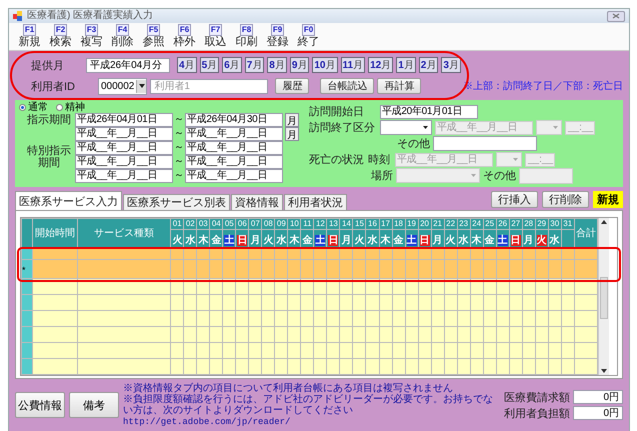  I want to click on toolbar-button: F9 登録, so click(277, 36).